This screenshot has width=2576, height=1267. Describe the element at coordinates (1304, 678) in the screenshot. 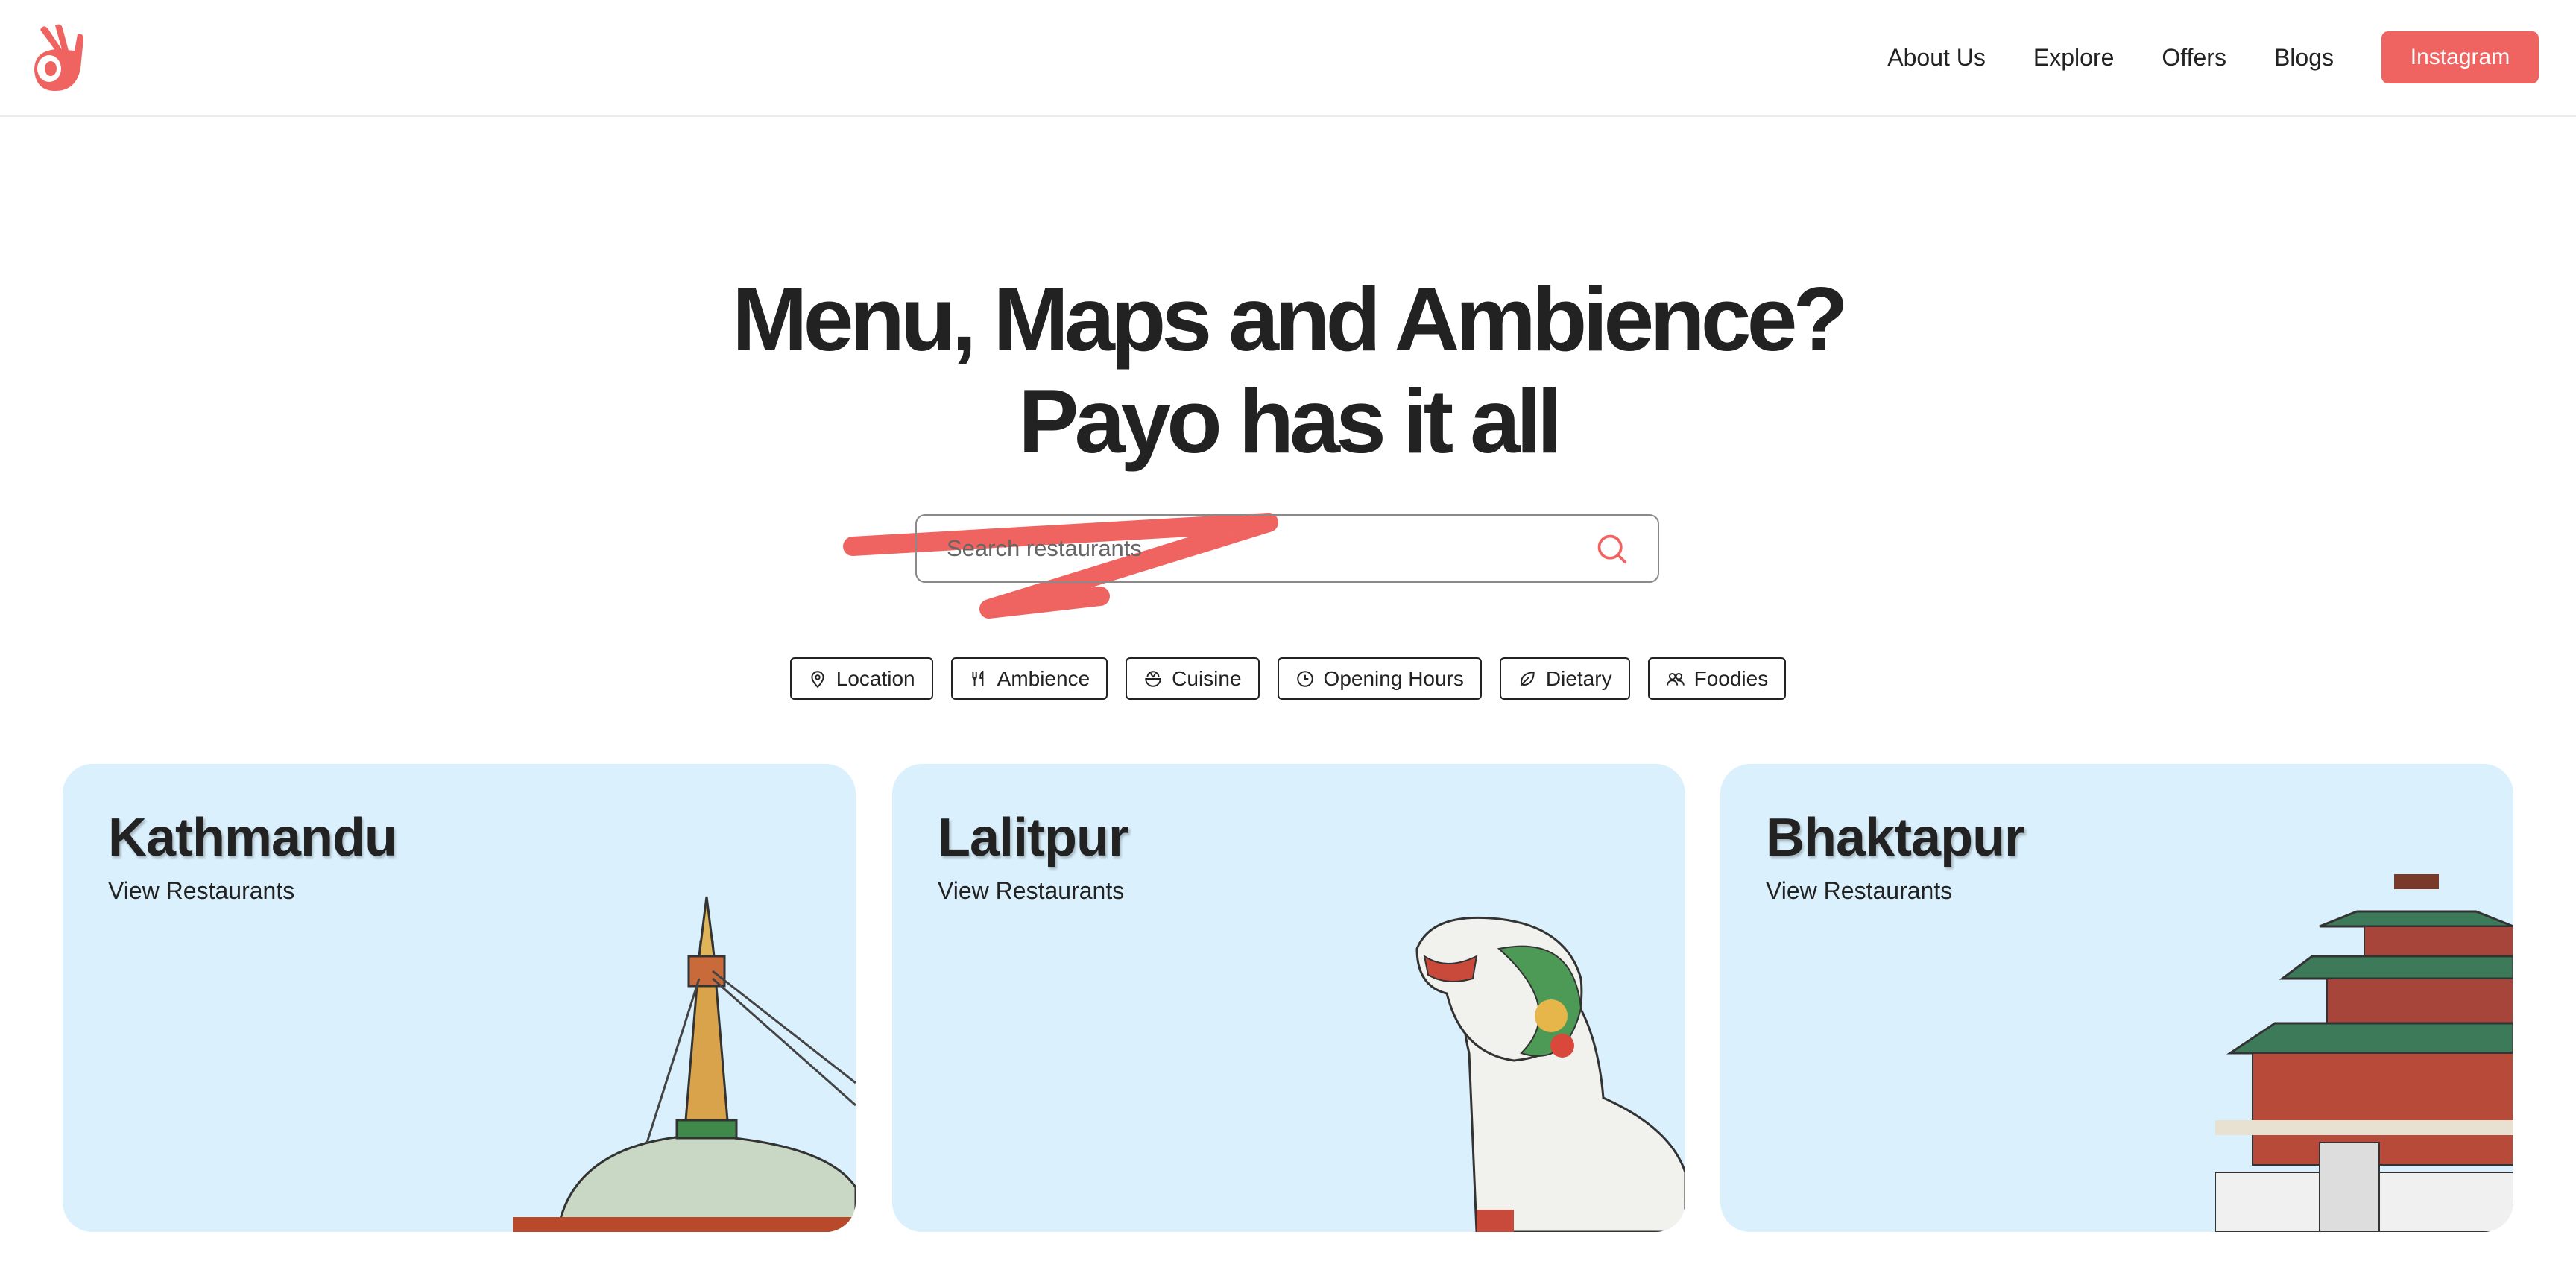

I see `clock-icon` at that location.